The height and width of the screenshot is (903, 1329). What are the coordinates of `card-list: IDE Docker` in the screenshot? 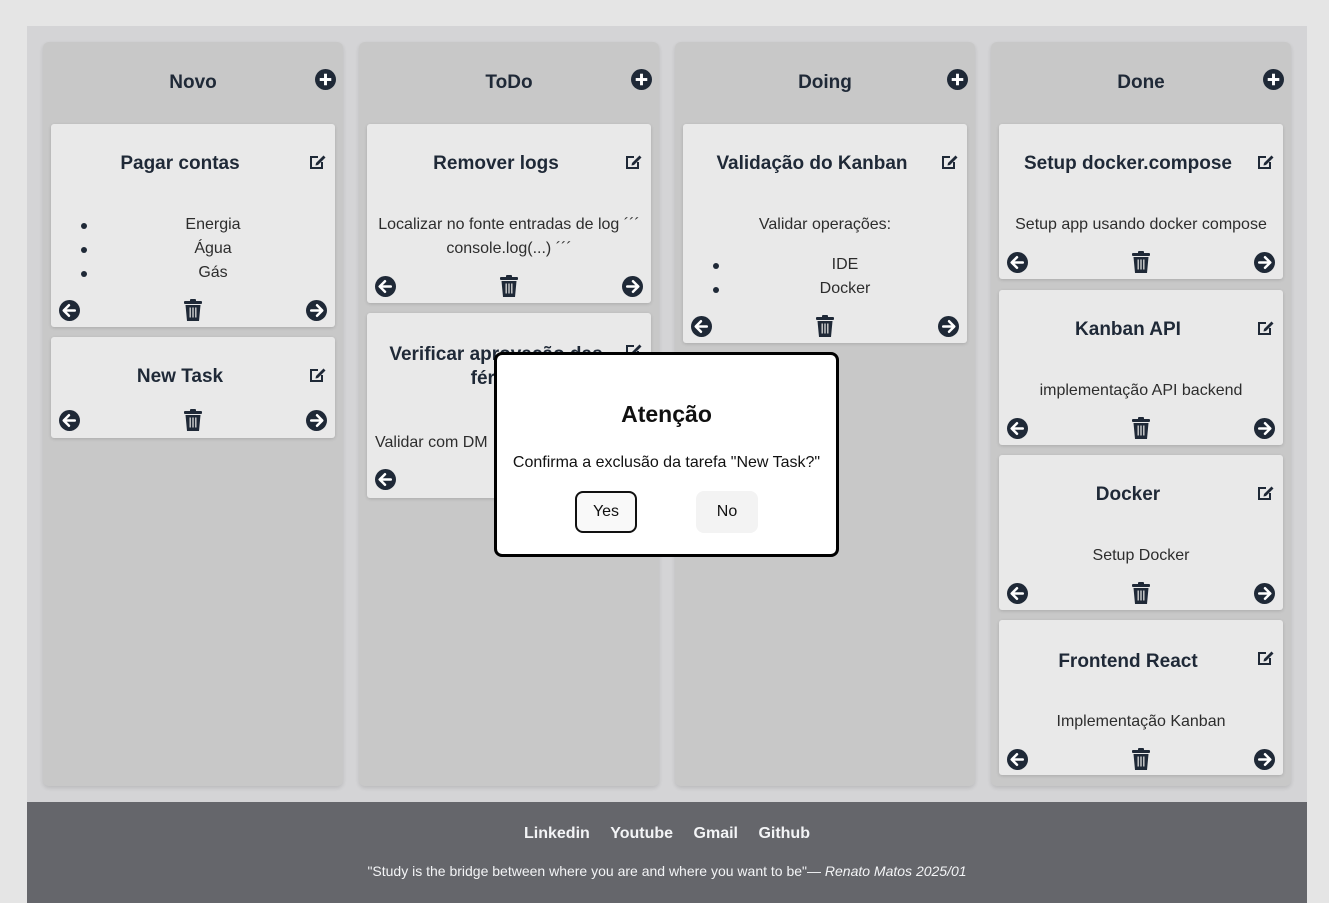 It's located at (825, 277).